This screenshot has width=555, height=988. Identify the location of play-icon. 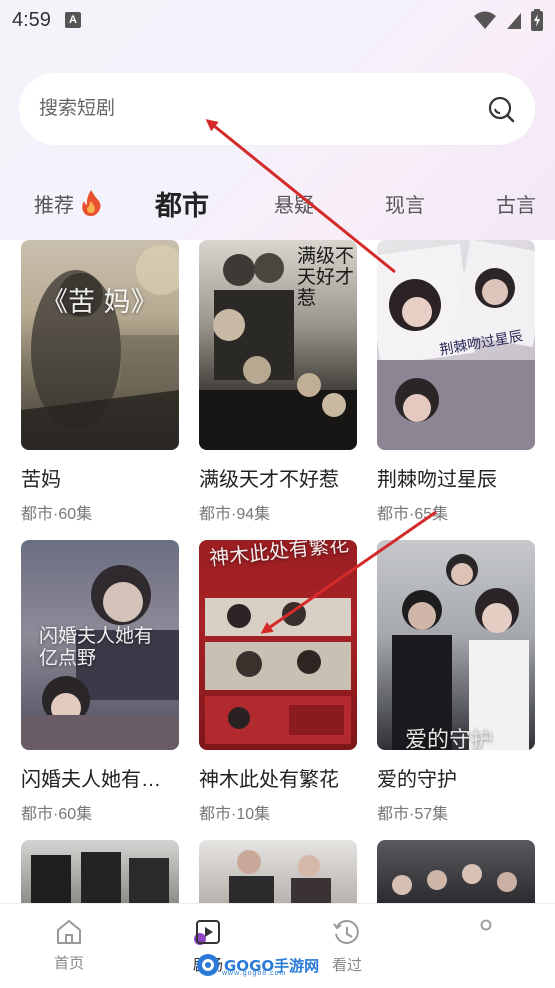
(207, 932).